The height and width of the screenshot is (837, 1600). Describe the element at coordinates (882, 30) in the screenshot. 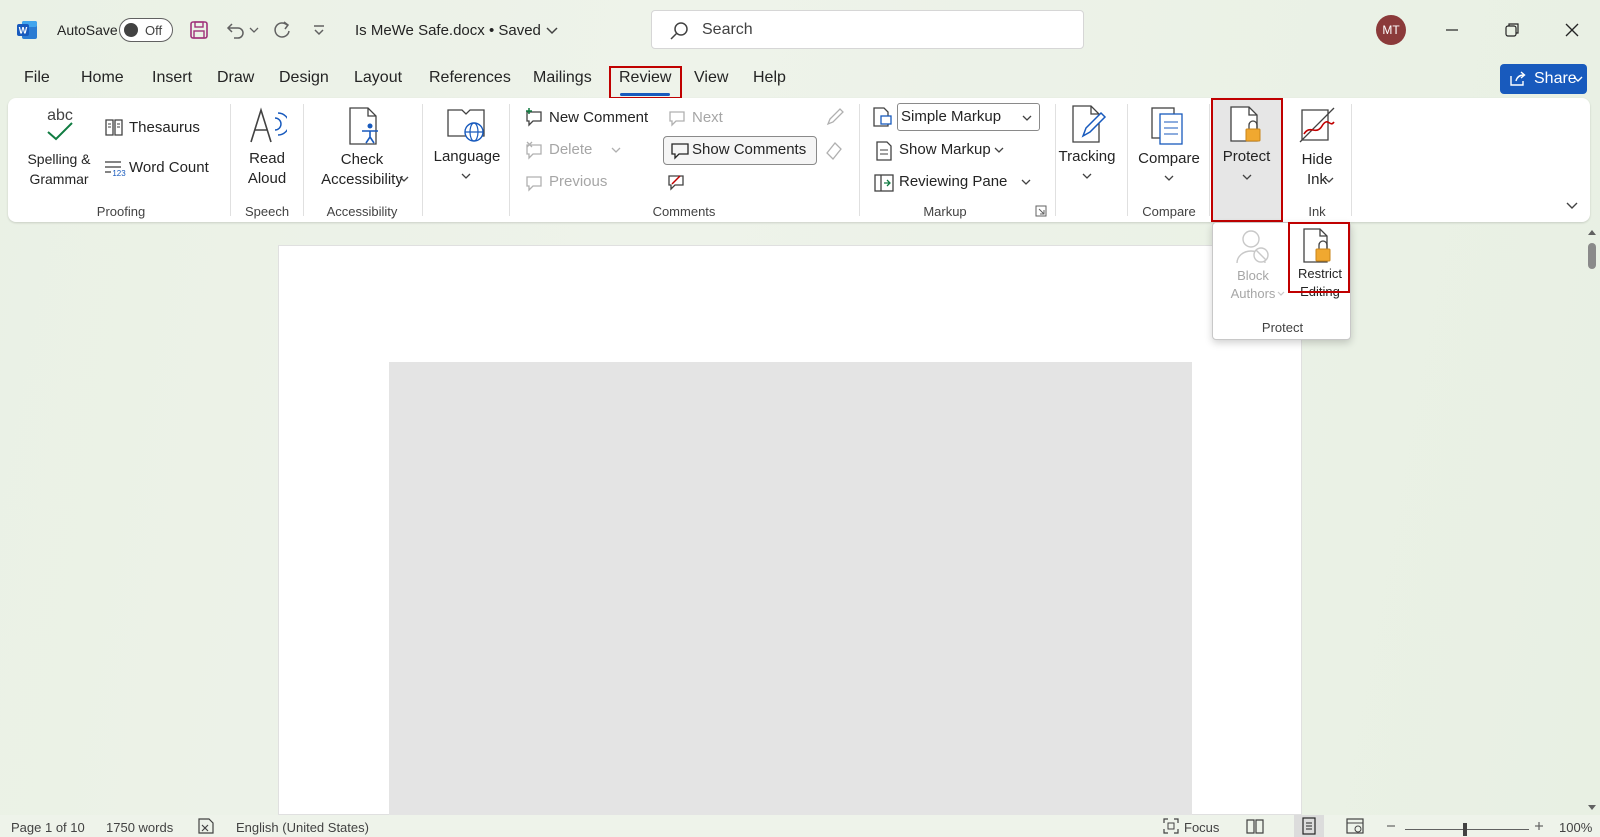

I see `search-input` at that location.